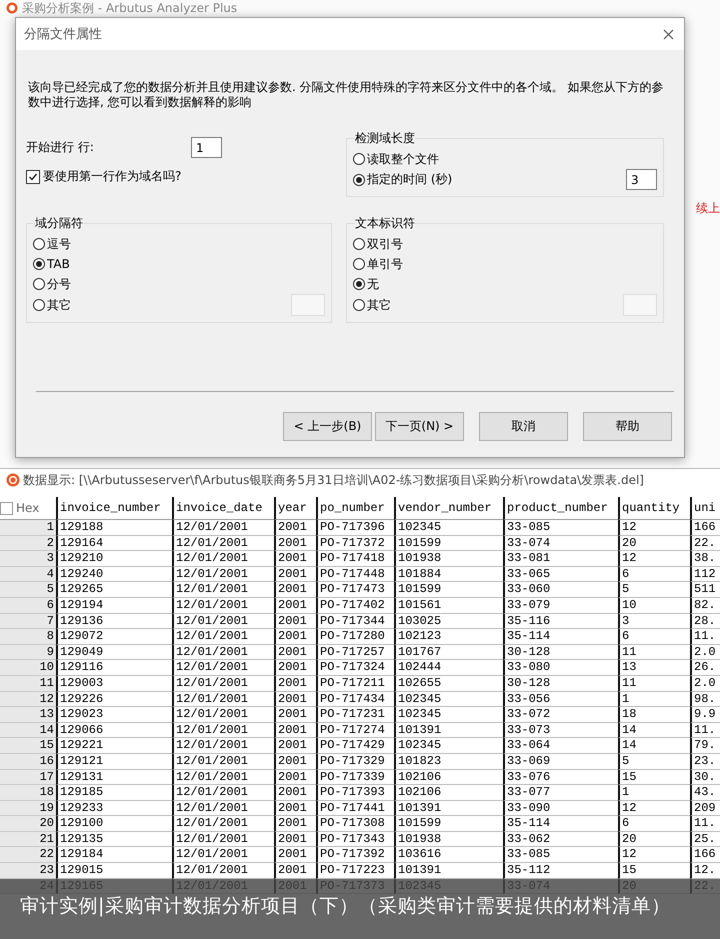 This screenshot has height=939, width=720. Describe the element at coordinates (560, 746) in the screenshot. I see `table-cell: 33-064` at that location.